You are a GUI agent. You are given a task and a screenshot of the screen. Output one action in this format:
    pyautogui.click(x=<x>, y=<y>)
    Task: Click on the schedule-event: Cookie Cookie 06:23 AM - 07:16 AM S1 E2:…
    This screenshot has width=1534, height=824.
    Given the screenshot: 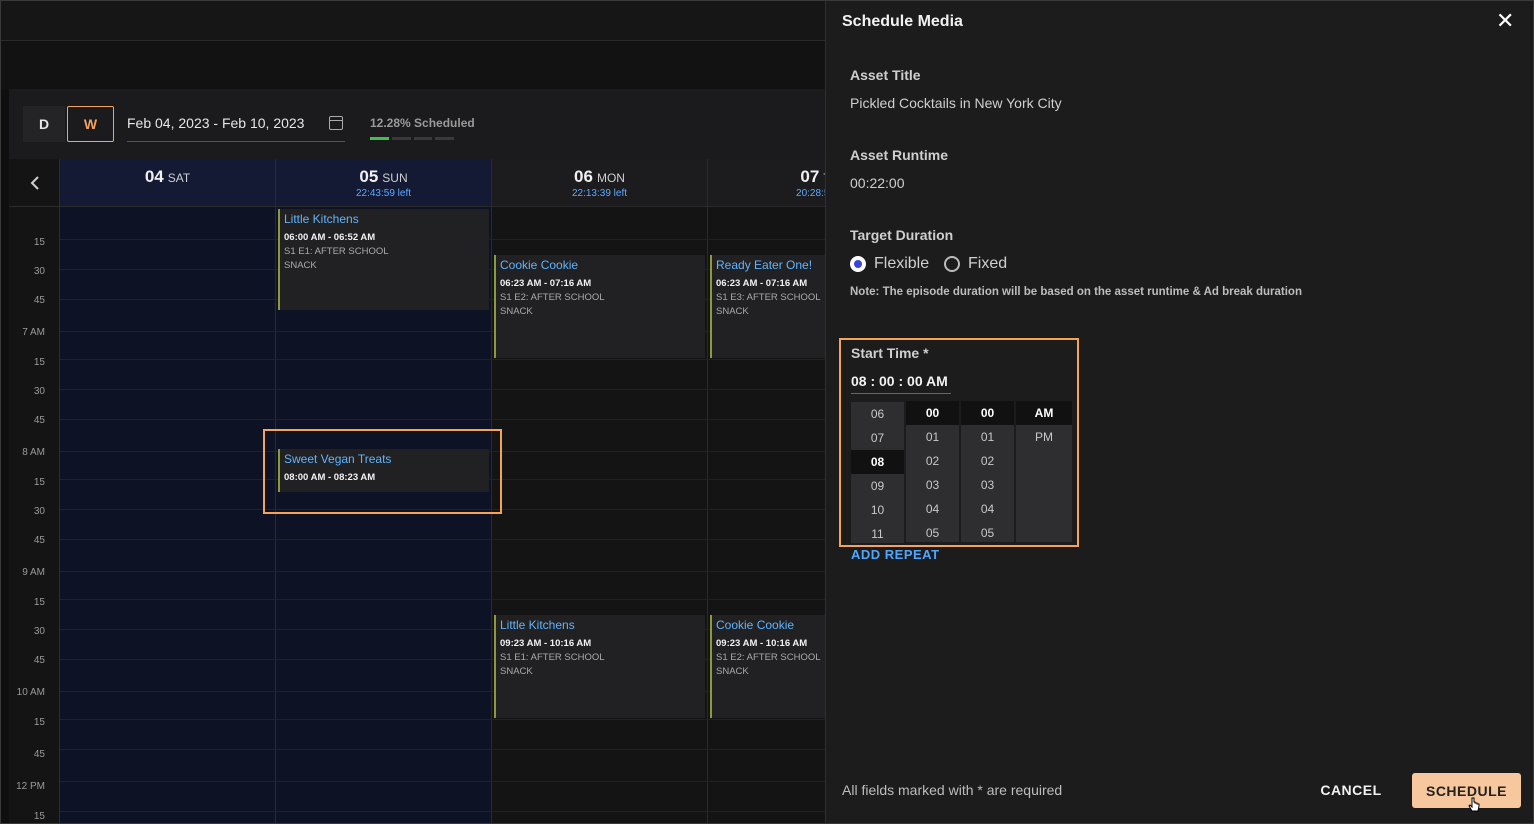 What is the action you would take?
    pyautogui.click(x=599, y=306)
    